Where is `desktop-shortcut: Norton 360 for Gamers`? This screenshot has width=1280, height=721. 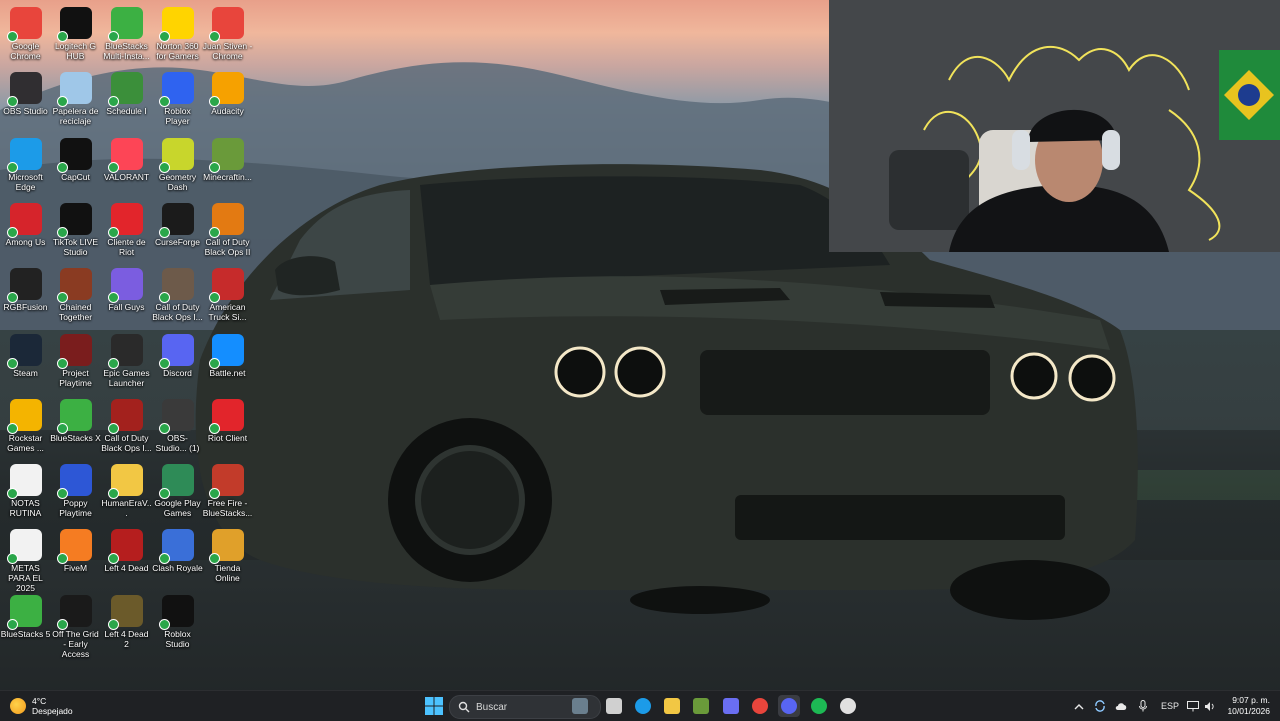 desktop-shortcut: Norton 360 for Gamers is located at coordinates (177, 35).